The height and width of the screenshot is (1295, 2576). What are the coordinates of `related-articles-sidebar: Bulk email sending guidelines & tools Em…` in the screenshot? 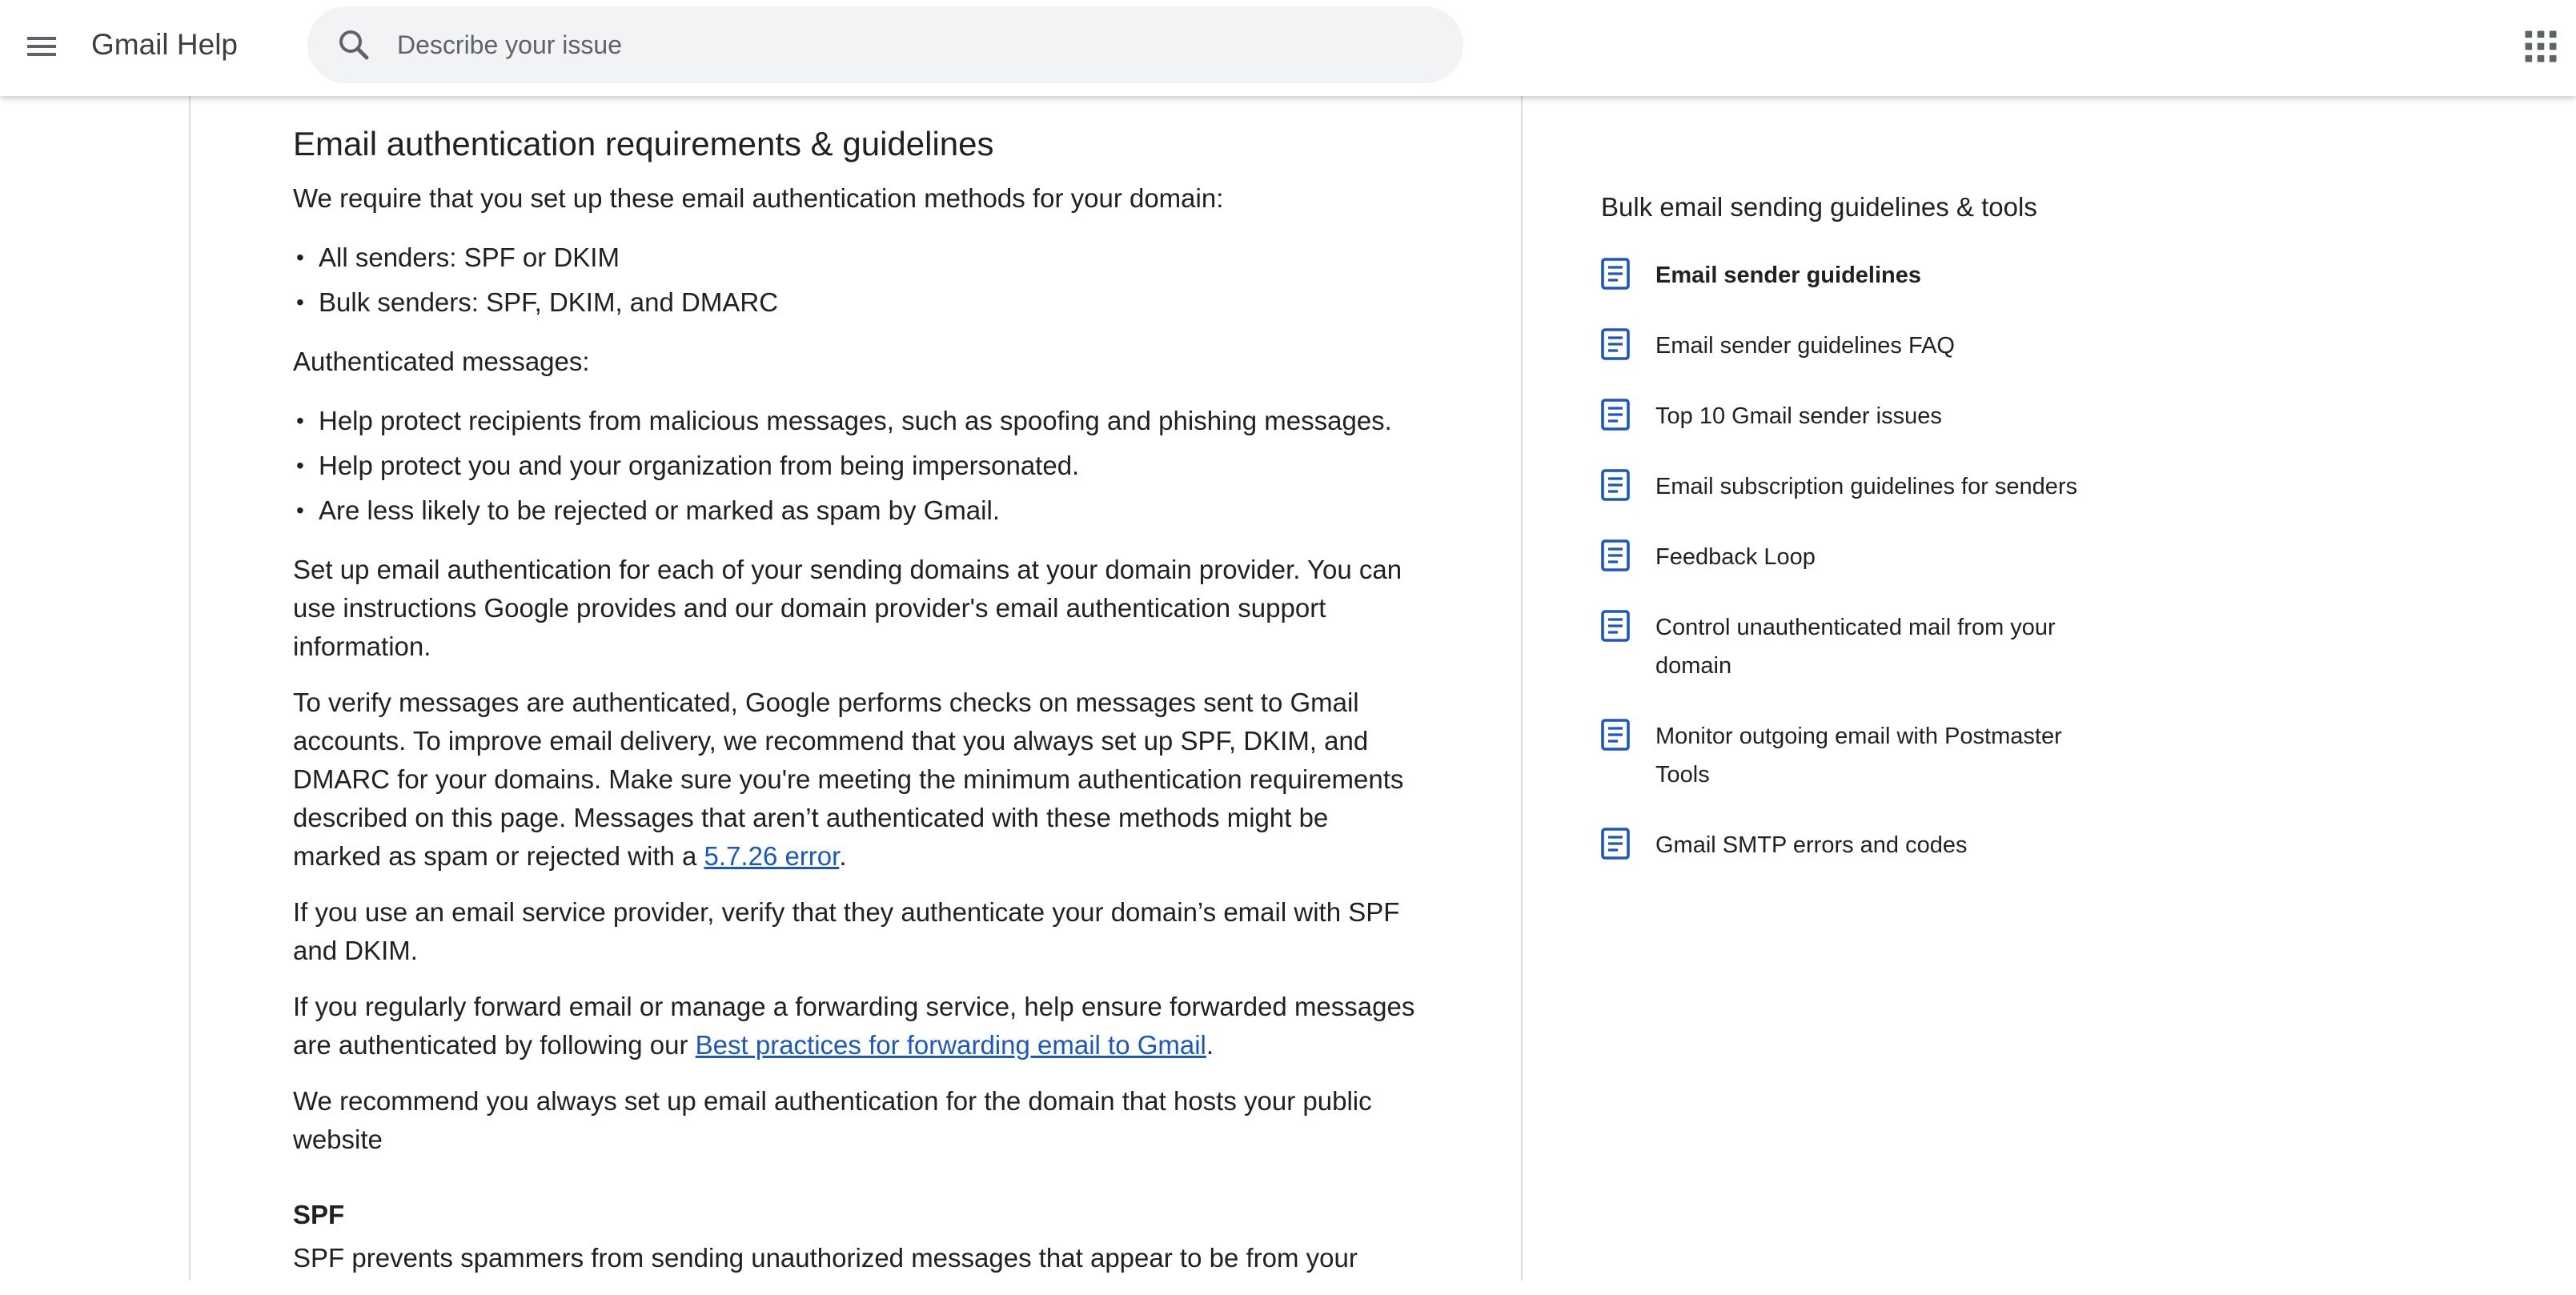 It's located at (1857, 541).